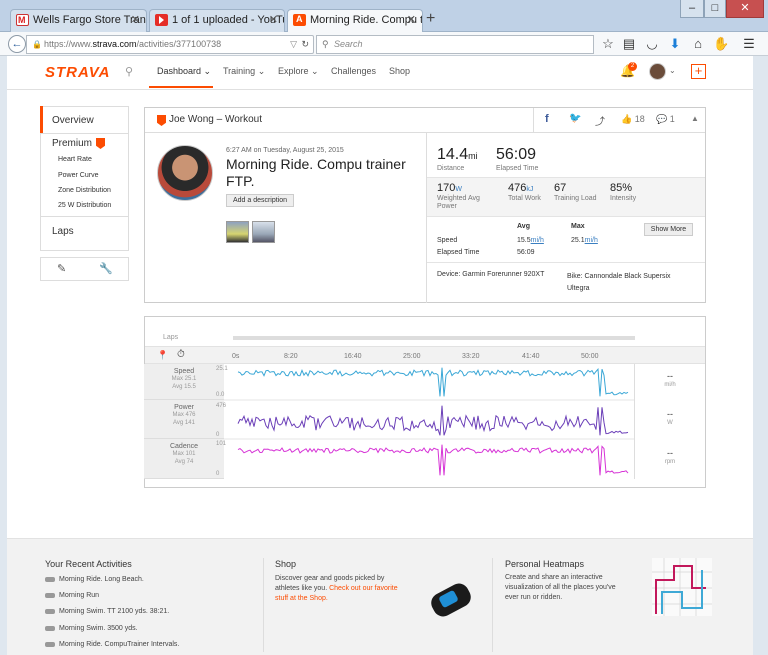 The height and width of the screenshot is (655, 768). I want to click on bike-info: Bike: Cannondale Black Supersix Ultegra, so click(629, 283).